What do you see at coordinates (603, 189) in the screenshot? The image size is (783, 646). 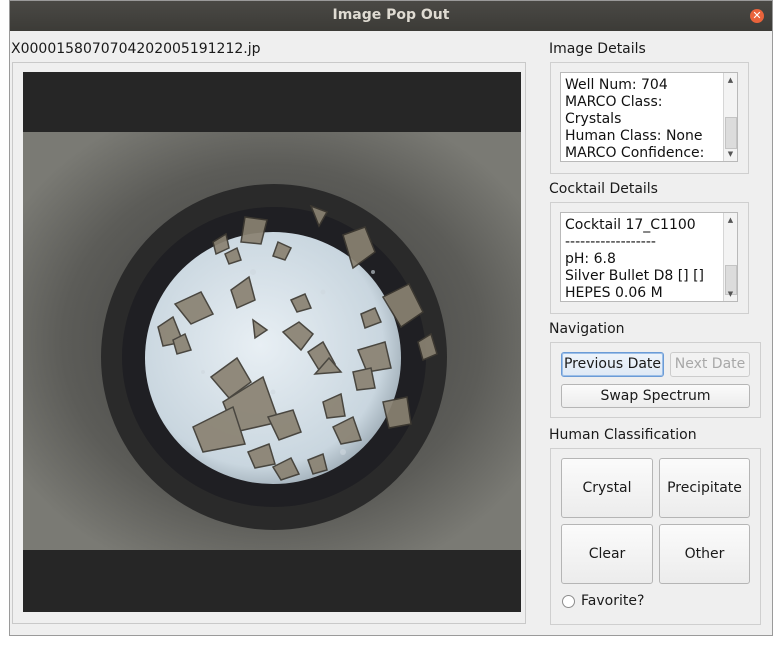 I see `cocktail-details-label: Cocktail Details` at bounding box center [603, 189].